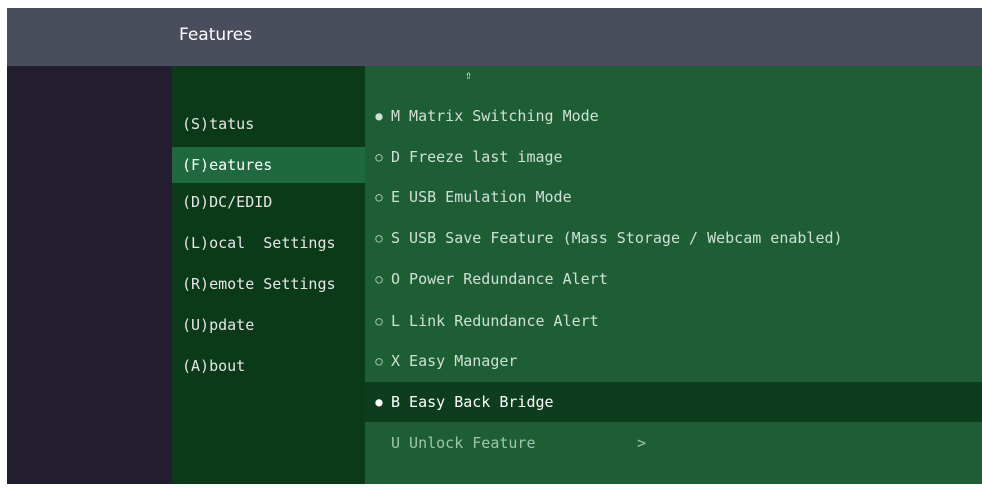 Image resolution: width=982 pixels, height=489 pixels. Describe the element at coordinates (468, 75) in the screenshot. I see `up-arrow-icon: ⇧` at that location.